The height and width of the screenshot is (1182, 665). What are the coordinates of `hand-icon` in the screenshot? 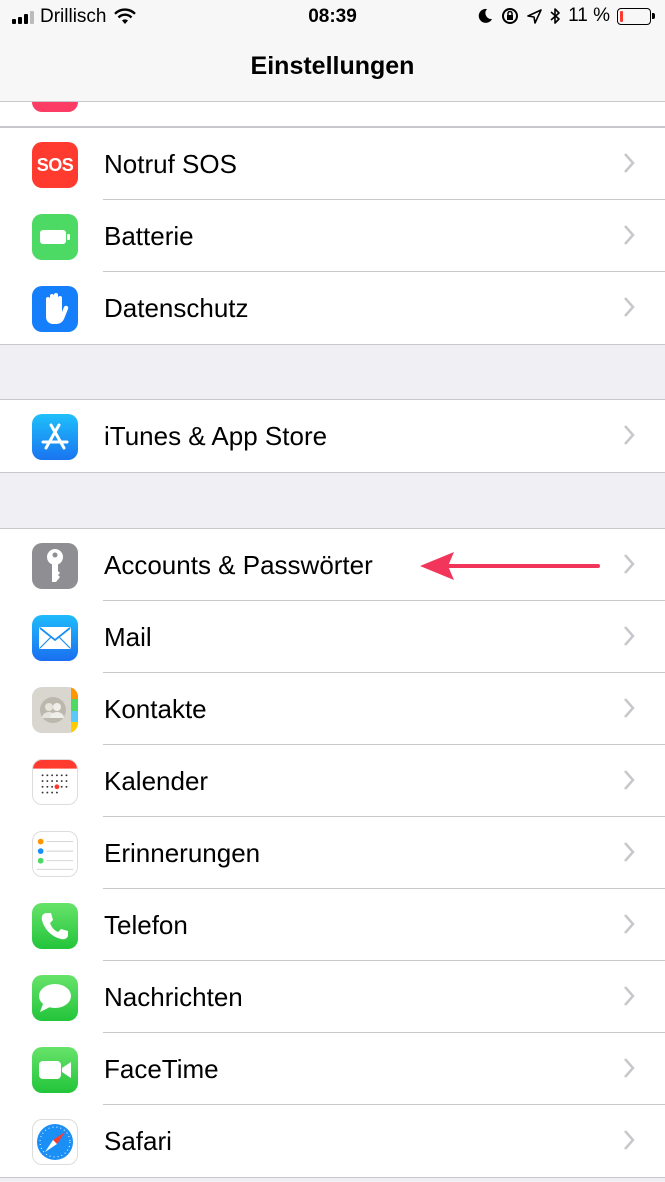 It's located at (55, 309).